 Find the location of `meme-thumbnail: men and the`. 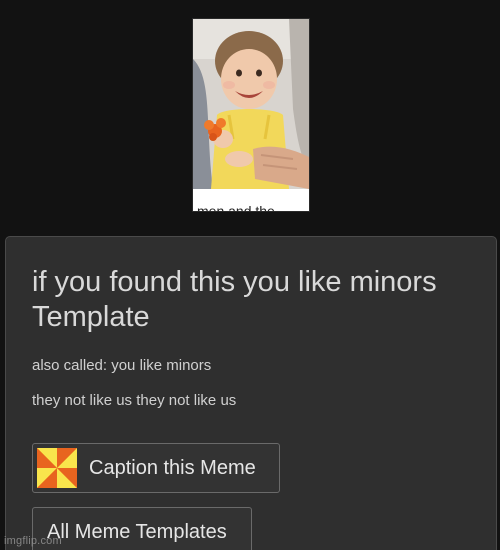

meme-thumbnail: men and the is located at coordinates (251, 115).